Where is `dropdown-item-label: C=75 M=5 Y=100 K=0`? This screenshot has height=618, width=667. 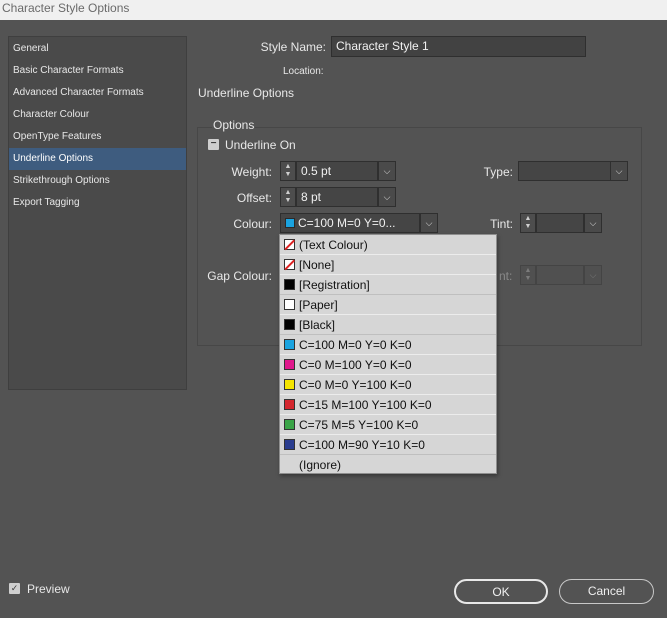 dropdown-item-label: C=75 M=5 Y=100 K=0 is located at coordinates (359, 425).